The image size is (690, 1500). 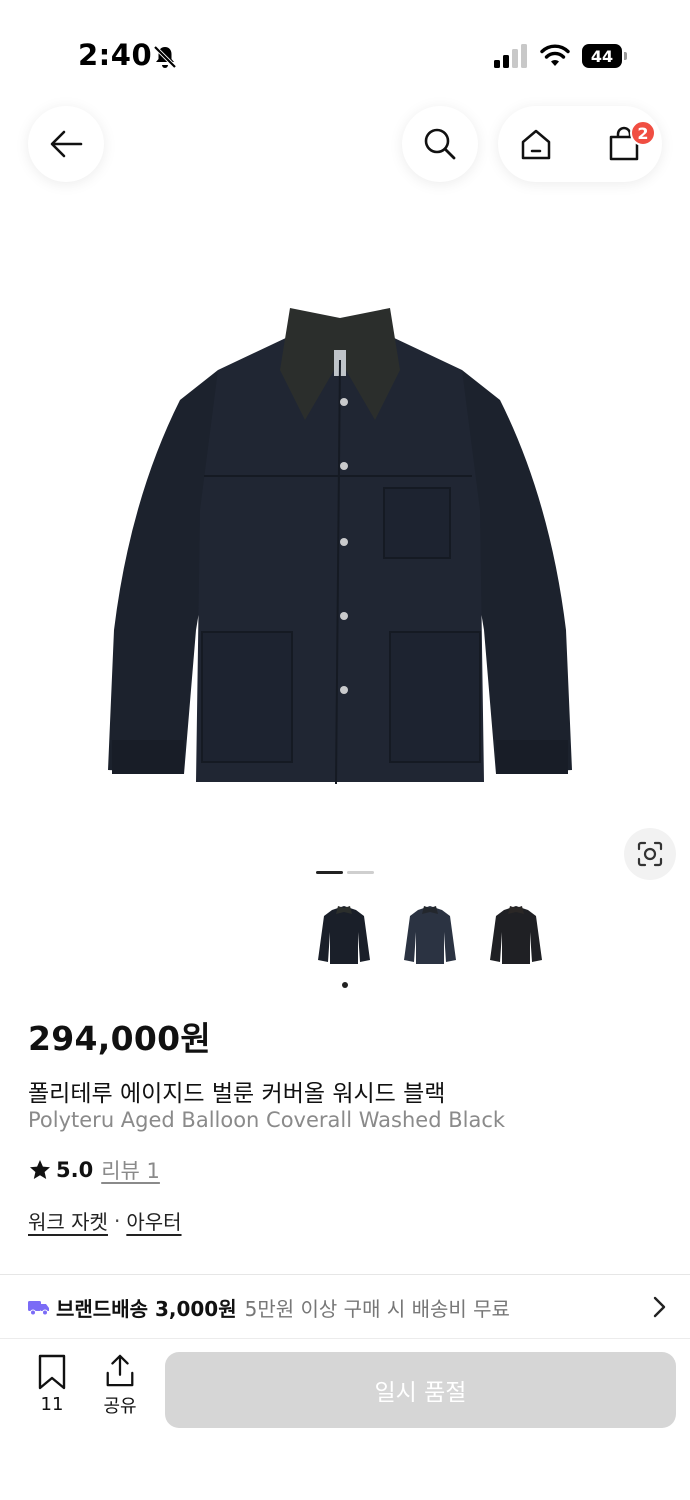 I want to click on image-search-lens-button, so click(x=650, y=854).